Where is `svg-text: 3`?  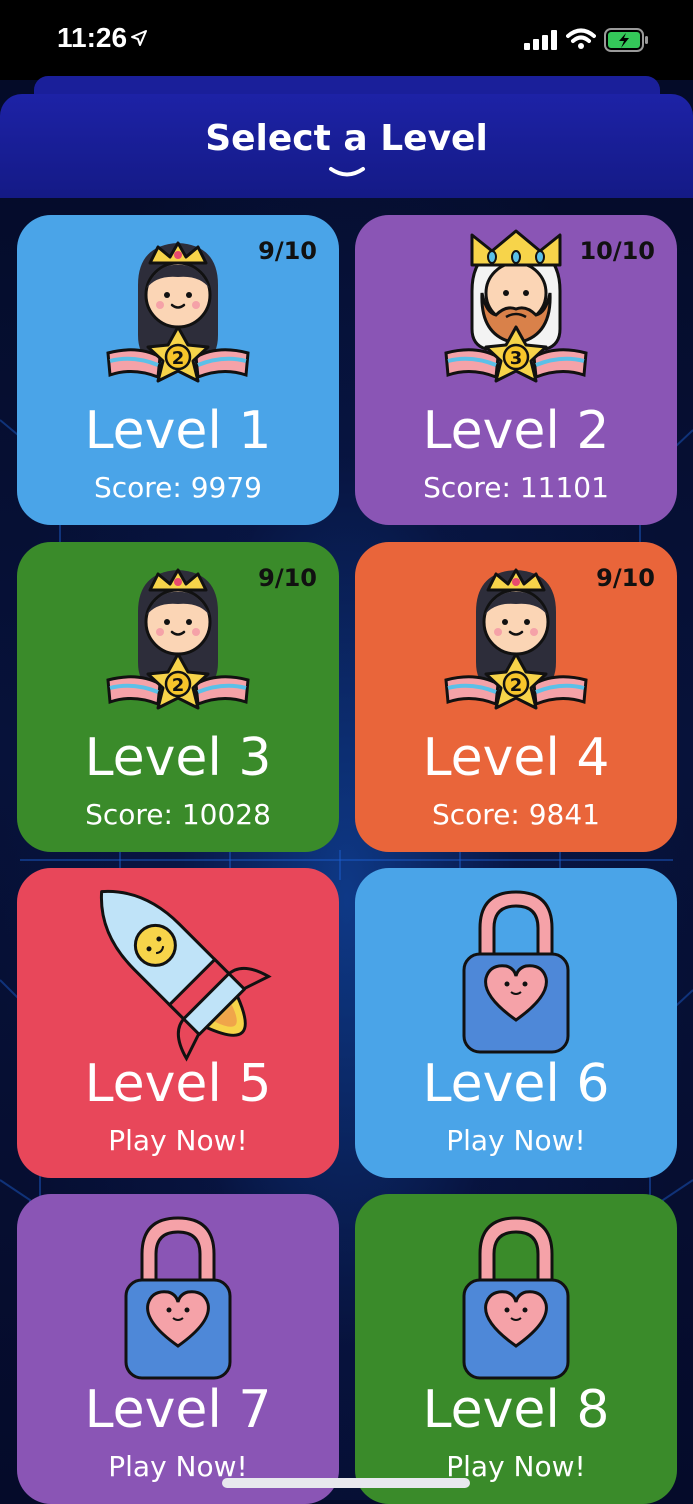
svg-text: 3 is located at coordinates (516, 358).